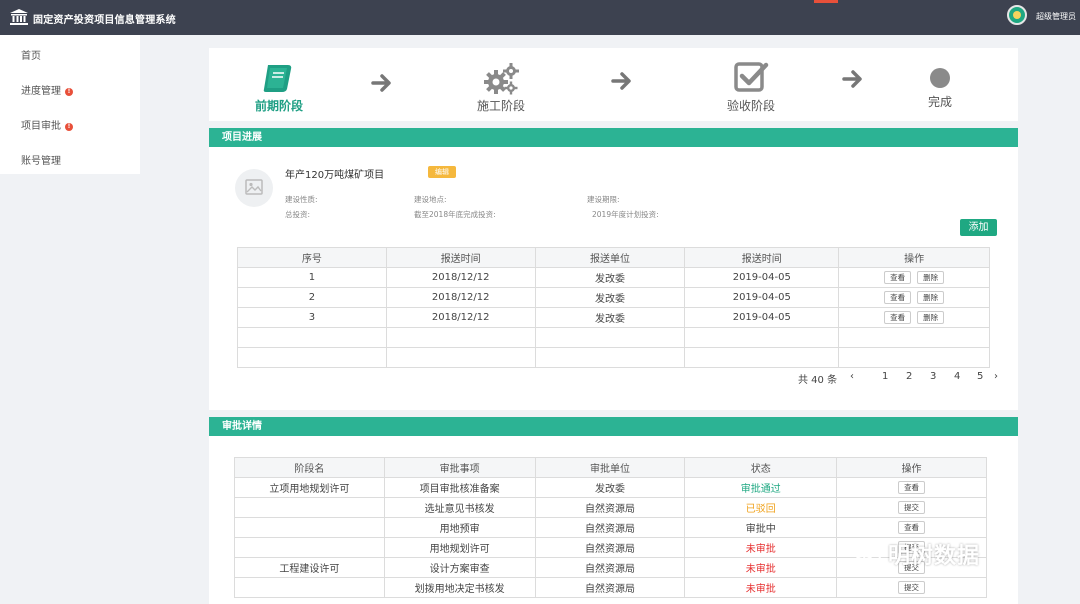 The width and height of the screenshot is (1080, 604). Describe the element at coordinates (41, 91) in the screenshot. I see `sidebar-item-label: 进度管理` at that location.